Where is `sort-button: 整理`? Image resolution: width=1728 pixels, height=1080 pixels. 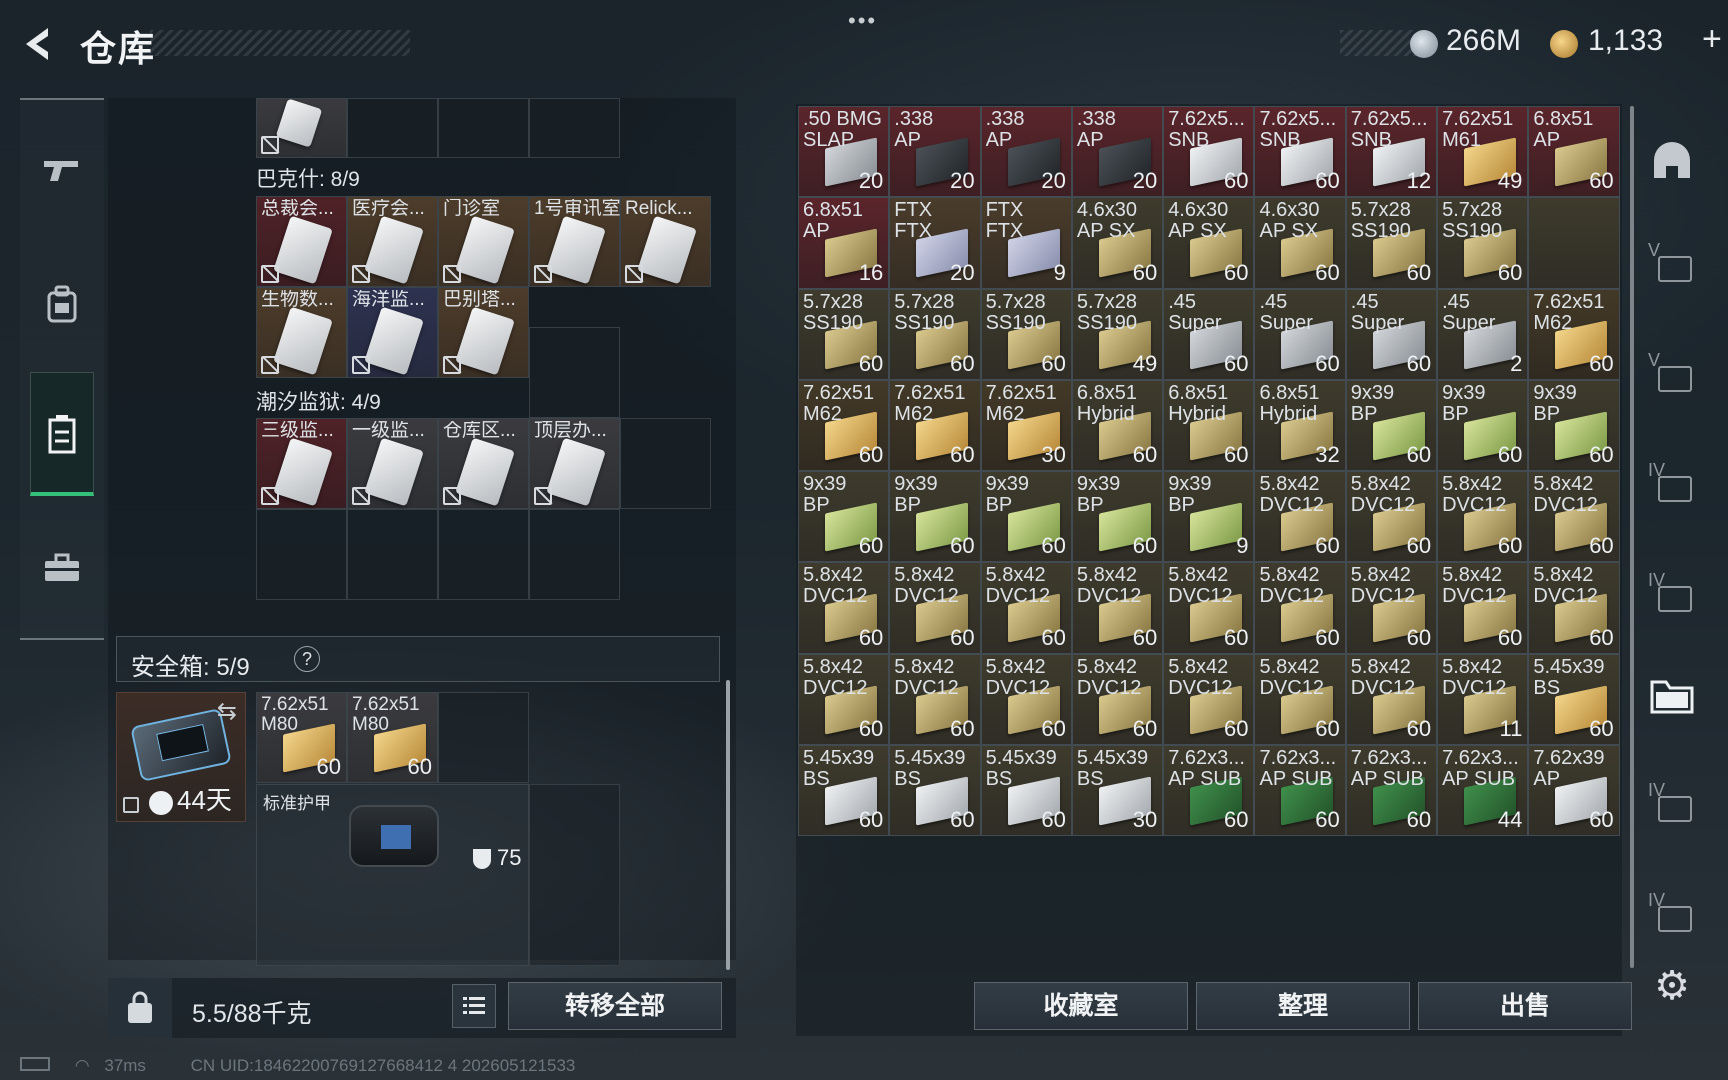
sort-button: 整理 is located at coordinates (1303, 1006).